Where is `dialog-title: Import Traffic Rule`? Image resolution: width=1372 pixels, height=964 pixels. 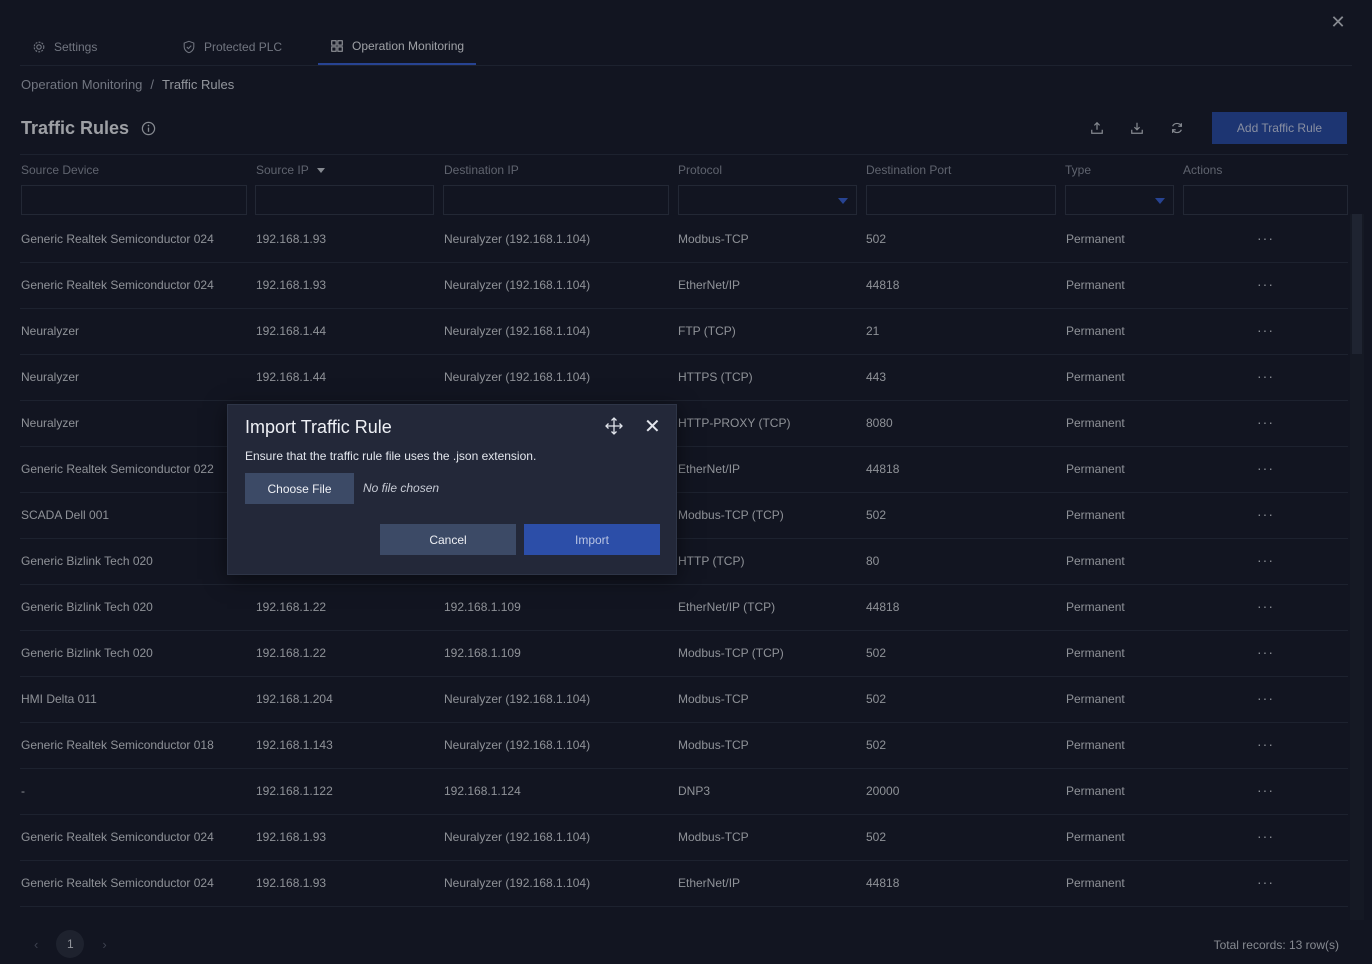 dialog-title: Import Traffic Rule is located at coordinates (318, 427).